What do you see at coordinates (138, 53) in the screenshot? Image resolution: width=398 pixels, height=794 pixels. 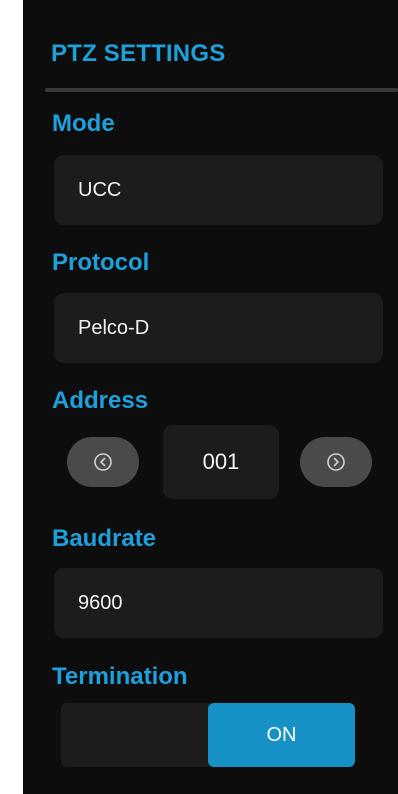 I see `panel-title: PTZ SETTINGS` at bounding box center [138, 53].